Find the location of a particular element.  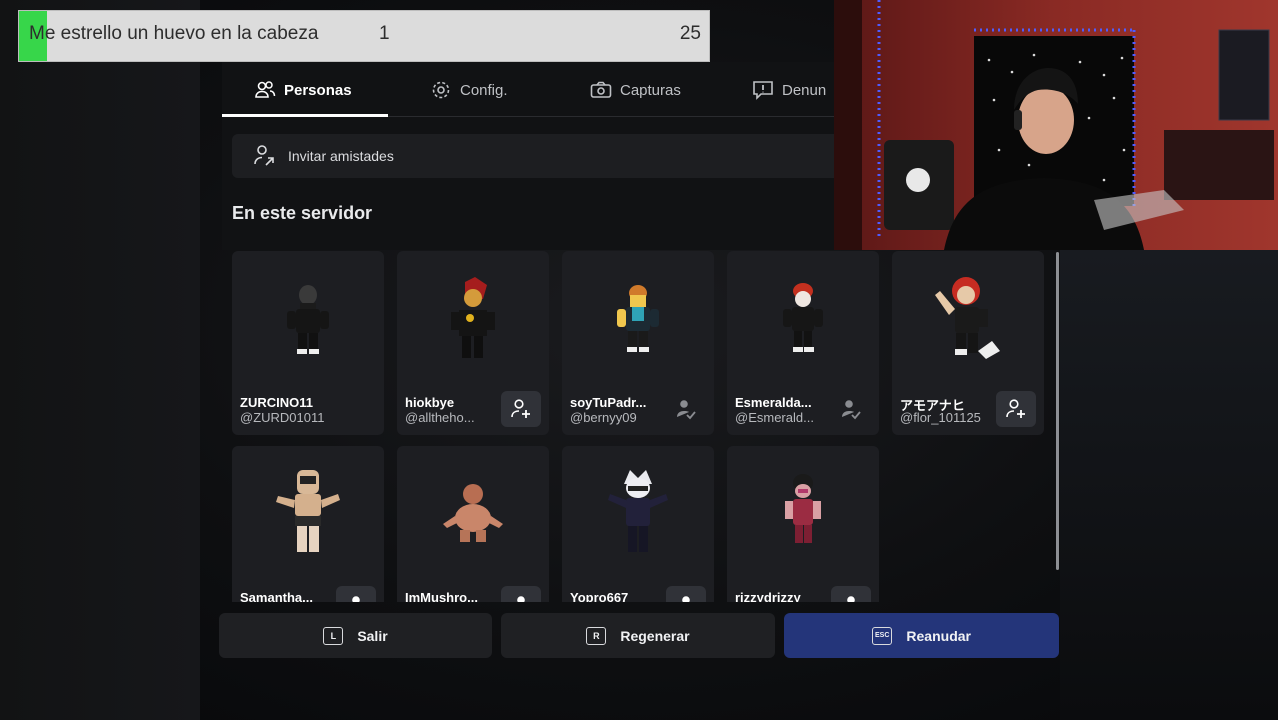

menu-tabs: Personas Config. Capturas Denun is located at coordinates (528, 90).